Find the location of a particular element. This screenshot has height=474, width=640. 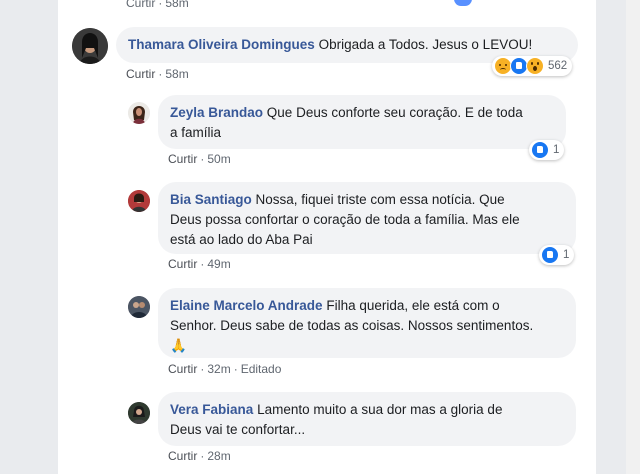

comment-text: Obrigada a Todos. Jesus o LEVOU! is located at coordinates (425, 44).